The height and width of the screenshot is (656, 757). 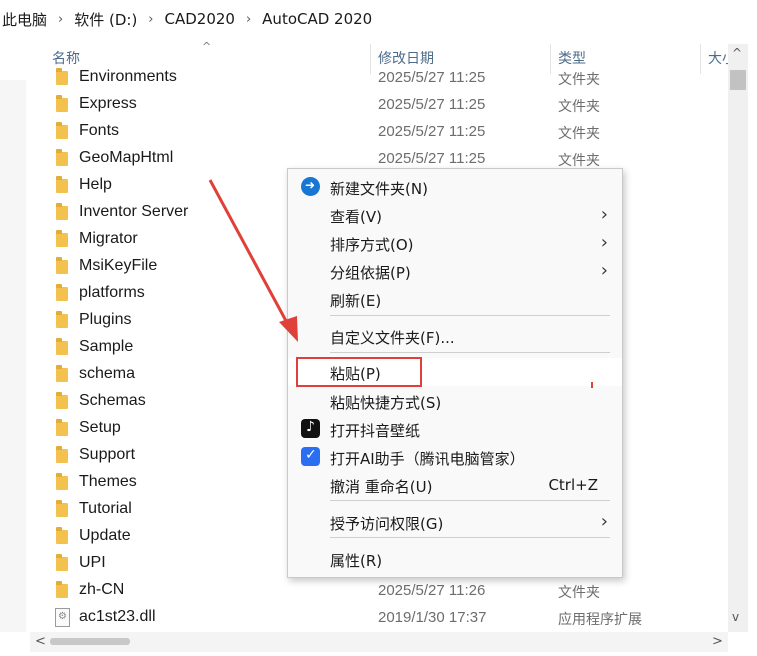 What do you see at coordinates (455, 485) in the screenshot?
I see `menu-item-undo-rename: 撤消 重命名(U) Ctrl+Z` at bounding box center [455, 485].